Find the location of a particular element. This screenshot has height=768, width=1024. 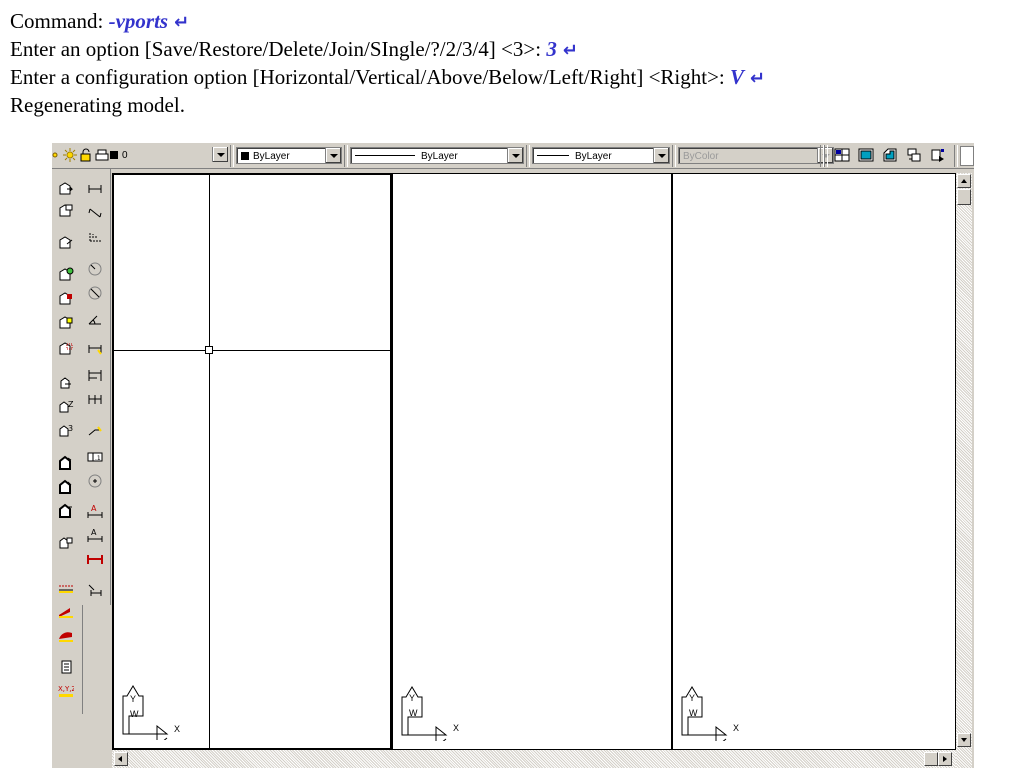

vertical-scroll-thumb is located at coordinates (964, 197).